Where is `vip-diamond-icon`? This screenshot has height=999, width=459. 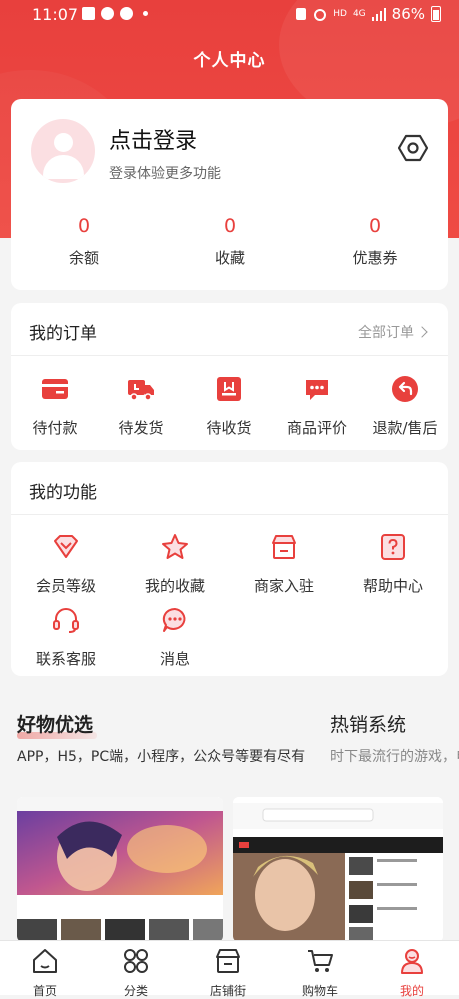
vip-diamond-icon is located at coordinates (66, 546).